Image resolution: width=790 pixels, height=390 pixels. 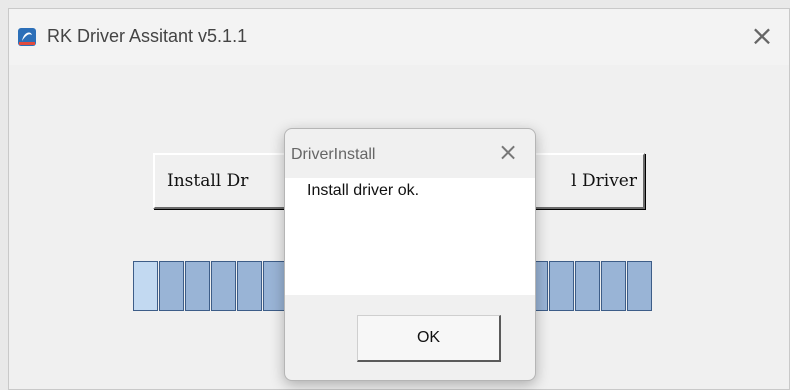 I want to click on uninstall-driver-button: l Driver, so click(x=589, y=181).